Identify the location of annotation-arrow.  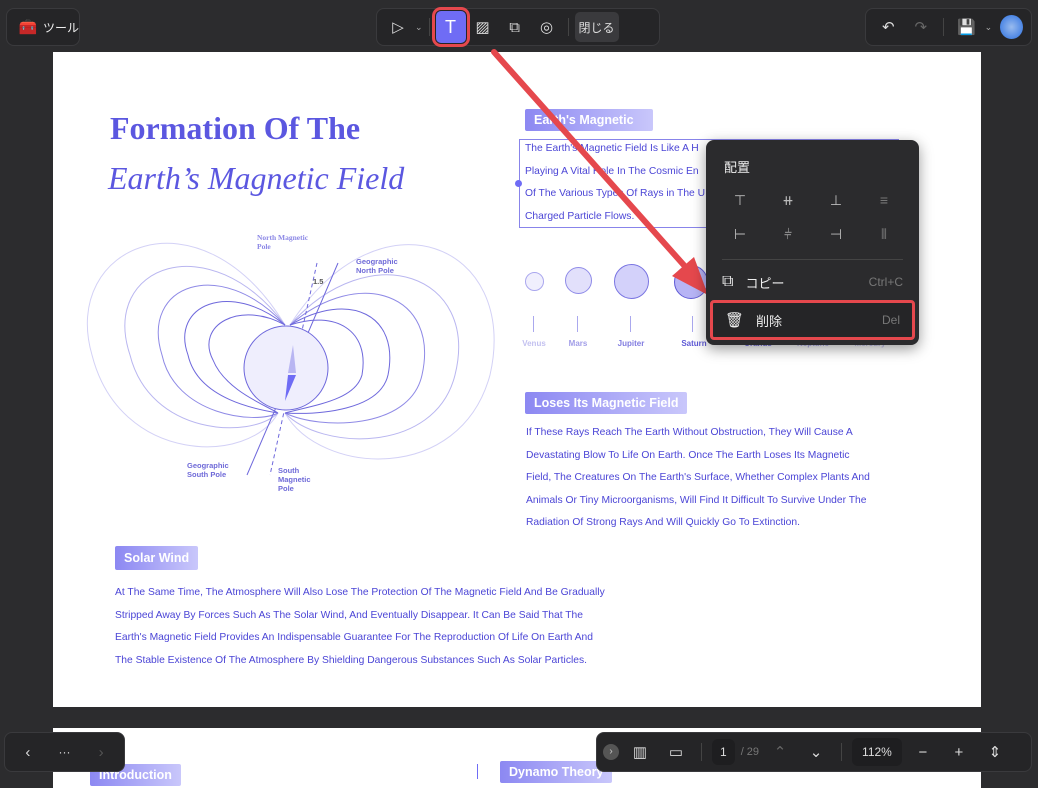
(599, 172).